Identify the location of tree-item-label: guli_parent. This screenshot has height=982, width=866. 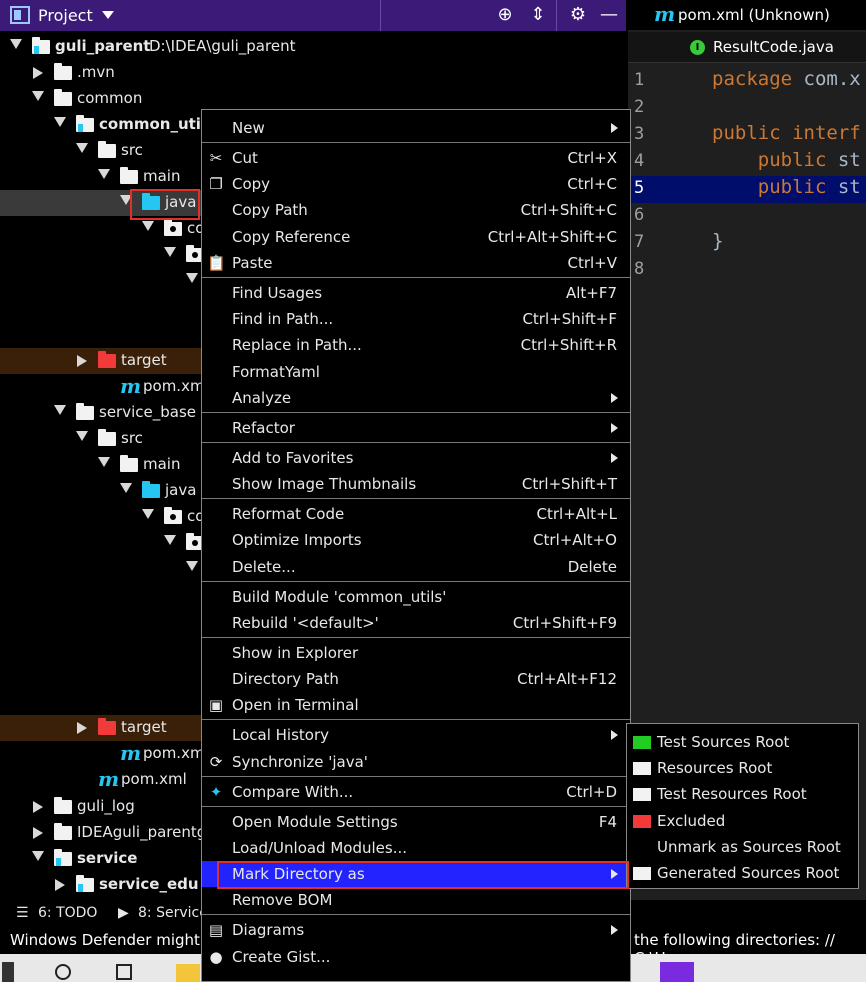
(103, 46).